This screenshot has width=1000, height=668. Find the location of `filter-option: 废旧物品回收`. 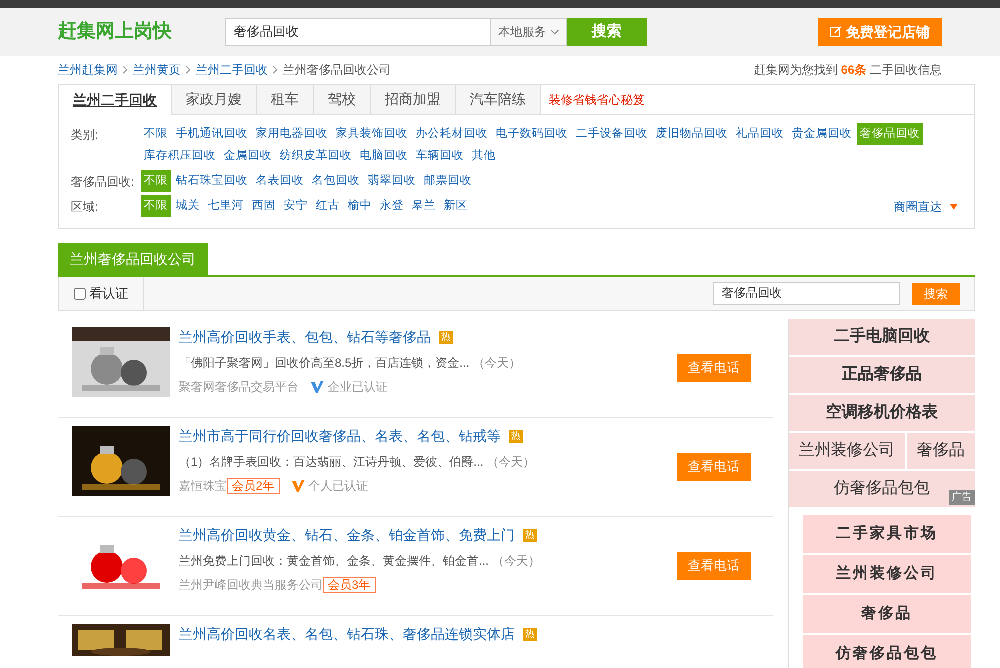

filter-option: 废旧物品回收 is located at coordinates (692, 134).